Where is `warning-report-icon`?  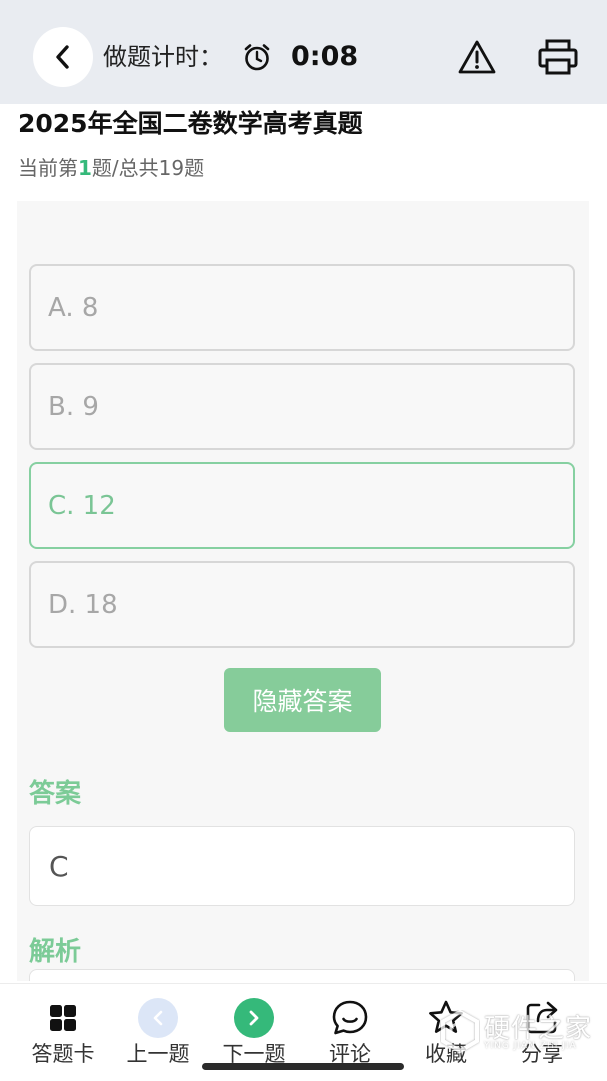
warning-report-icon is located at coordinates (477, 57).